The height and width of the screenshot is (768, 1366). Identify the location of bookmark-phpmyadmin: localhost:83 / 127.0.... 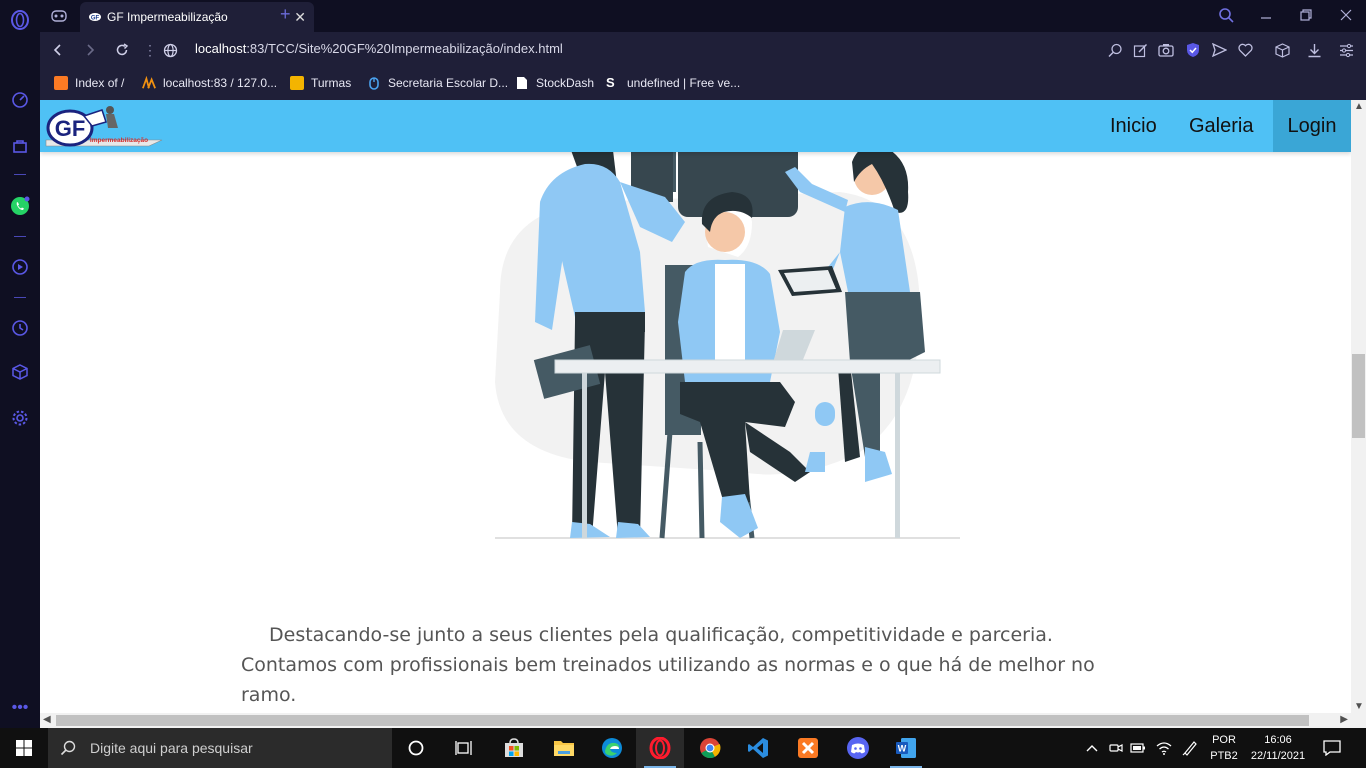
(209, 83).